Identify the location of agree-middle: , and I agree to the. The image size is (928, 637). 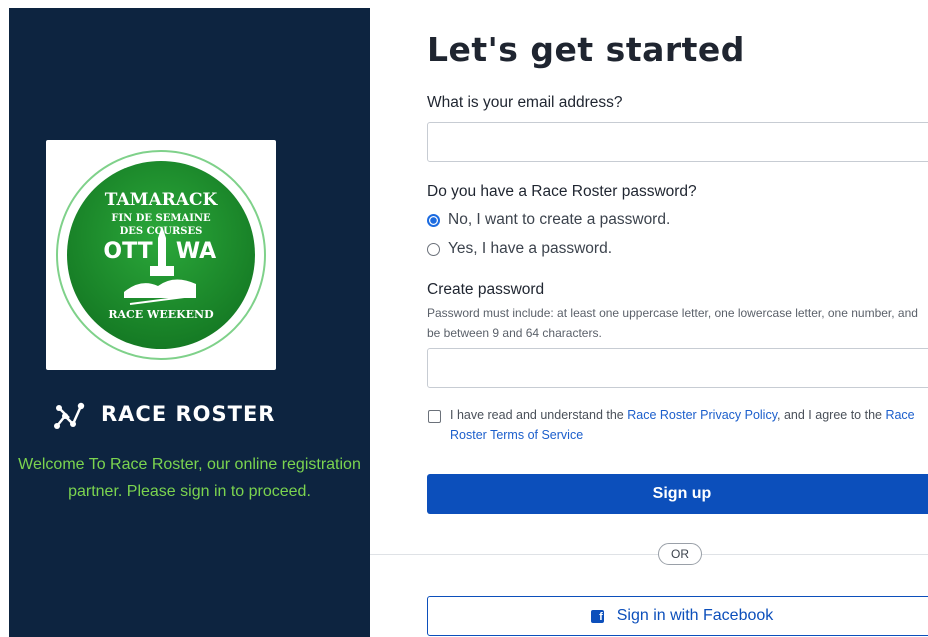
(831, 415).